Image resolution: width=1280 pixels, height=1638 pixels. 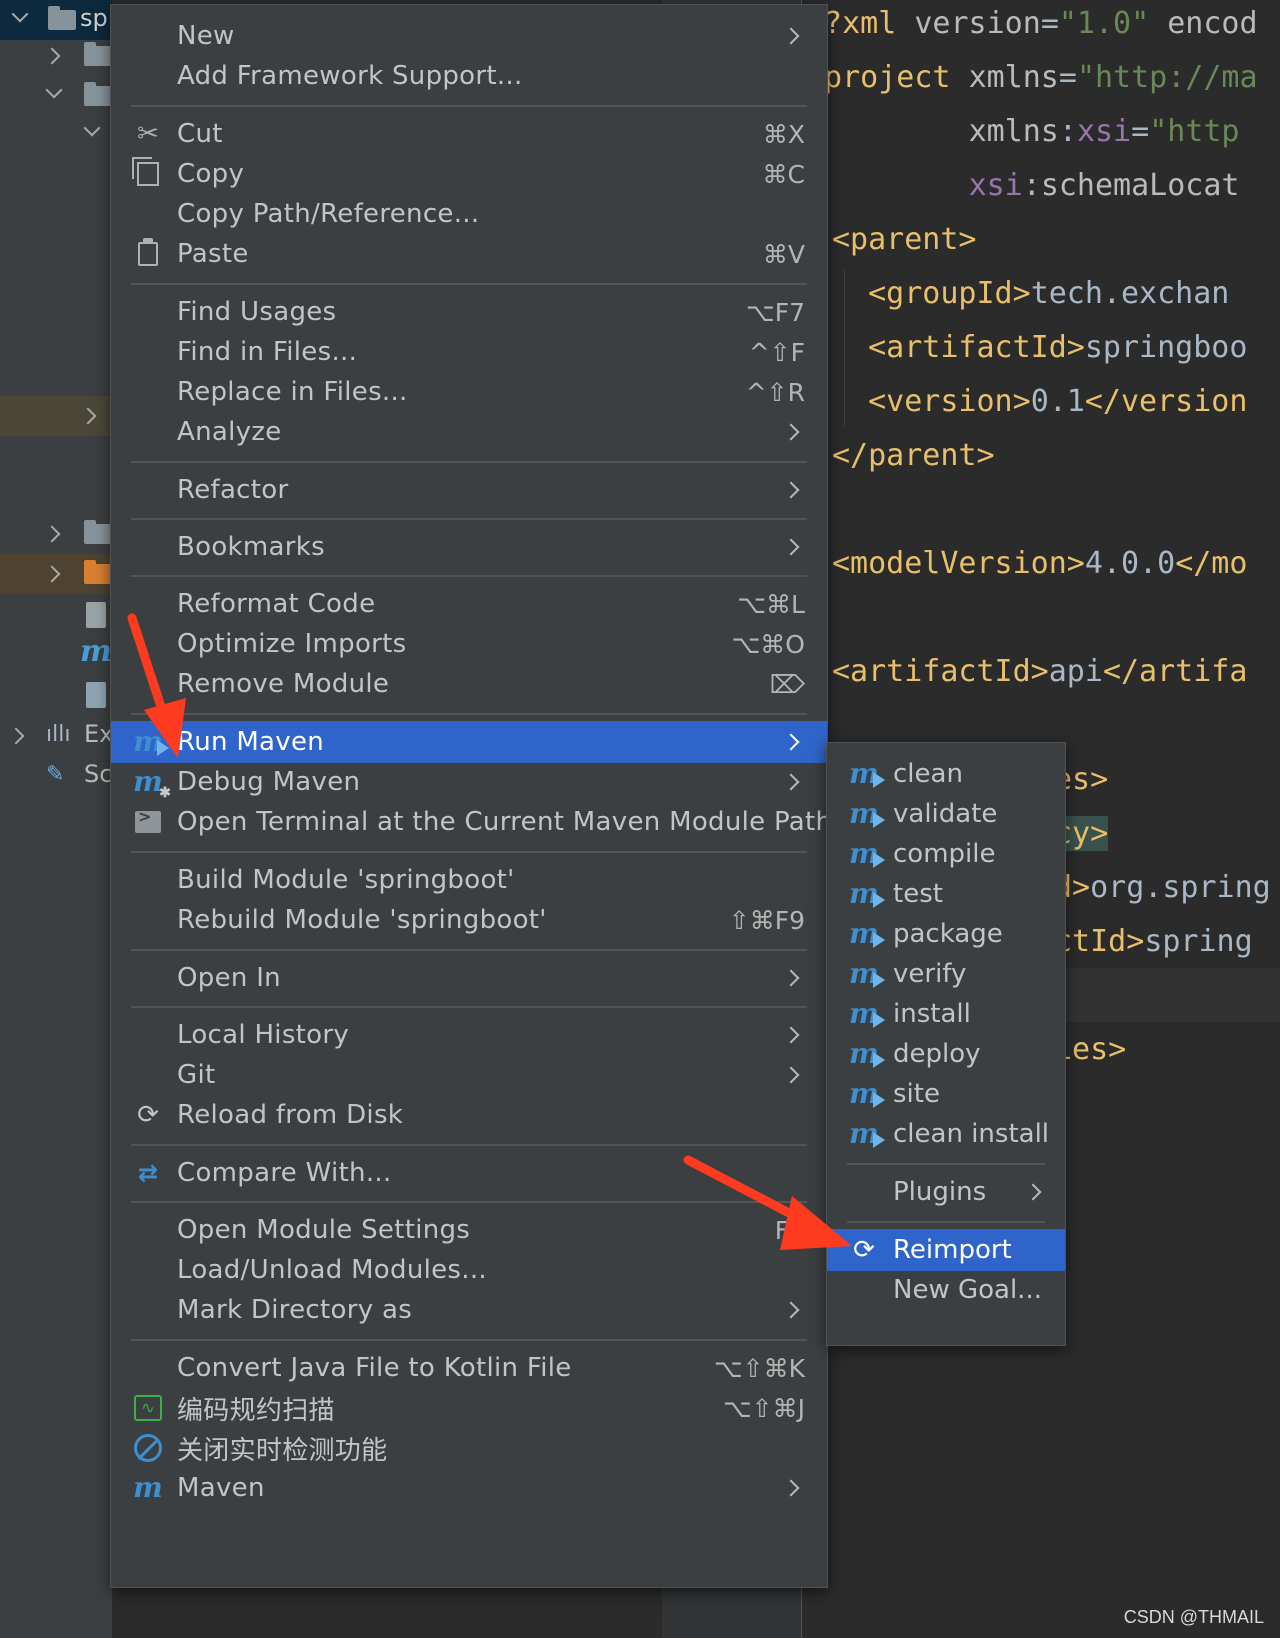 I want to click on code-line: <?xml version="1.0" encod, so click(x=1032, y=24).